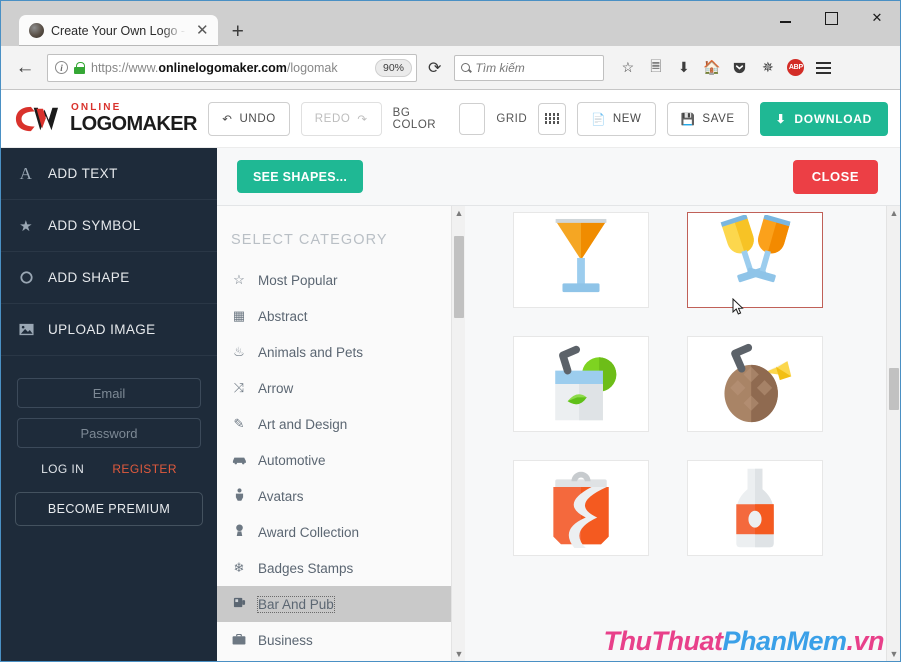 The image size is (901, 662). What do you see at coordinates (362, 119) in the screenshot?
I see `redo-icon: ↷` at bounding box center [362, 119].